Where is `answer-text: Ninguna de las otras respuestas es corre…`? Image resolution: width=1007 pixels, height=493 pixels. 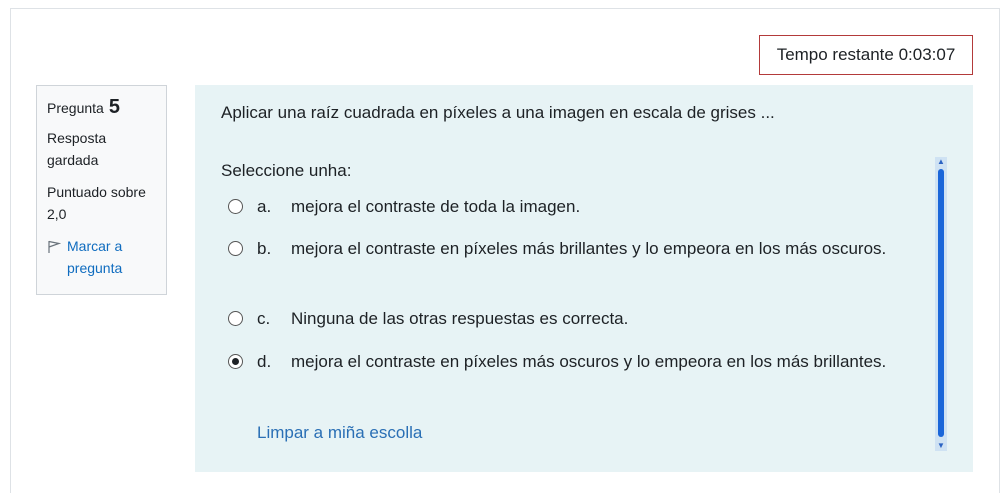
answer-text: Ninguna de las otras respuestas es corre… is located at coordinates (460, 318).